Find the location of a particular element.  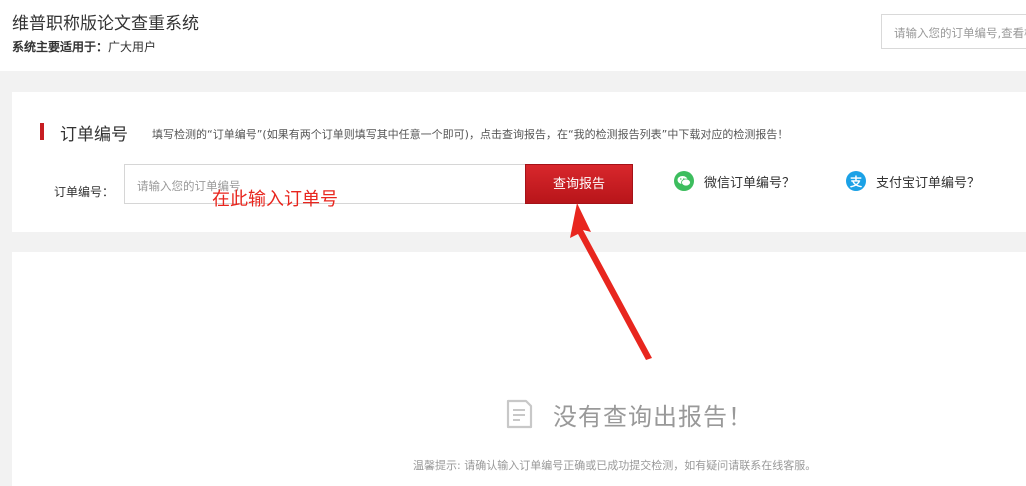

wechat-link-label: 微信订单编号？ is located at coordinates (750, 183).